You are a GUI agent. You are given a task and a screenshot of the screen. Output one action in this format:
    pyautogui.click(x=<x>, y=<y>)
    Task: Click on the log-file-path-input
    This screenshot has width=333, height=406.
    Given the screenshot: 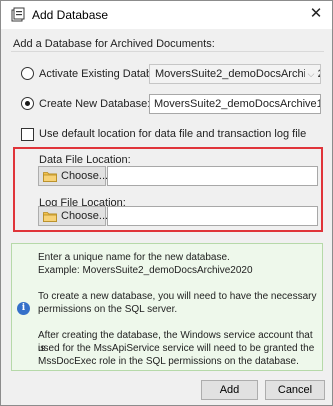 What is the action you would take?
    pyautogui.click(x=212, y=216)
    